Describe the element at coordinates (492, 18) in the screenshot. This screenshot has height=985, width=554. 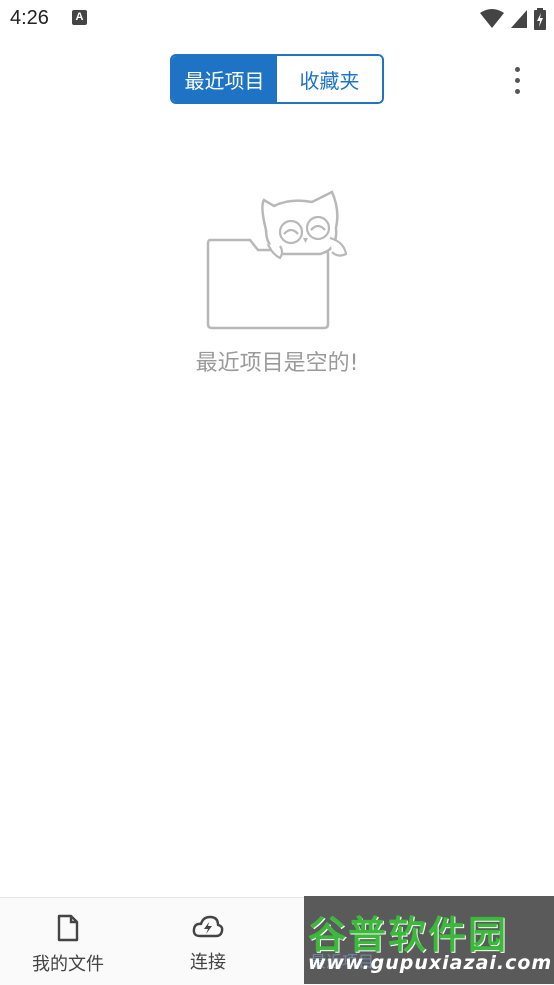
I see `wifi-icon` at that location.